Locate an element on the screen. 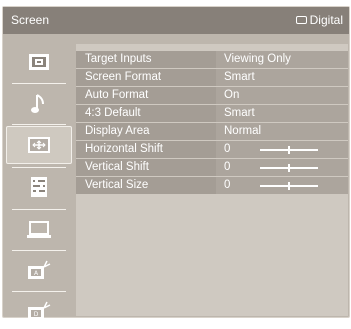 This screenshot has height=329, width=351. input-source-indicator: Digital is located at coordinates (319, 20).